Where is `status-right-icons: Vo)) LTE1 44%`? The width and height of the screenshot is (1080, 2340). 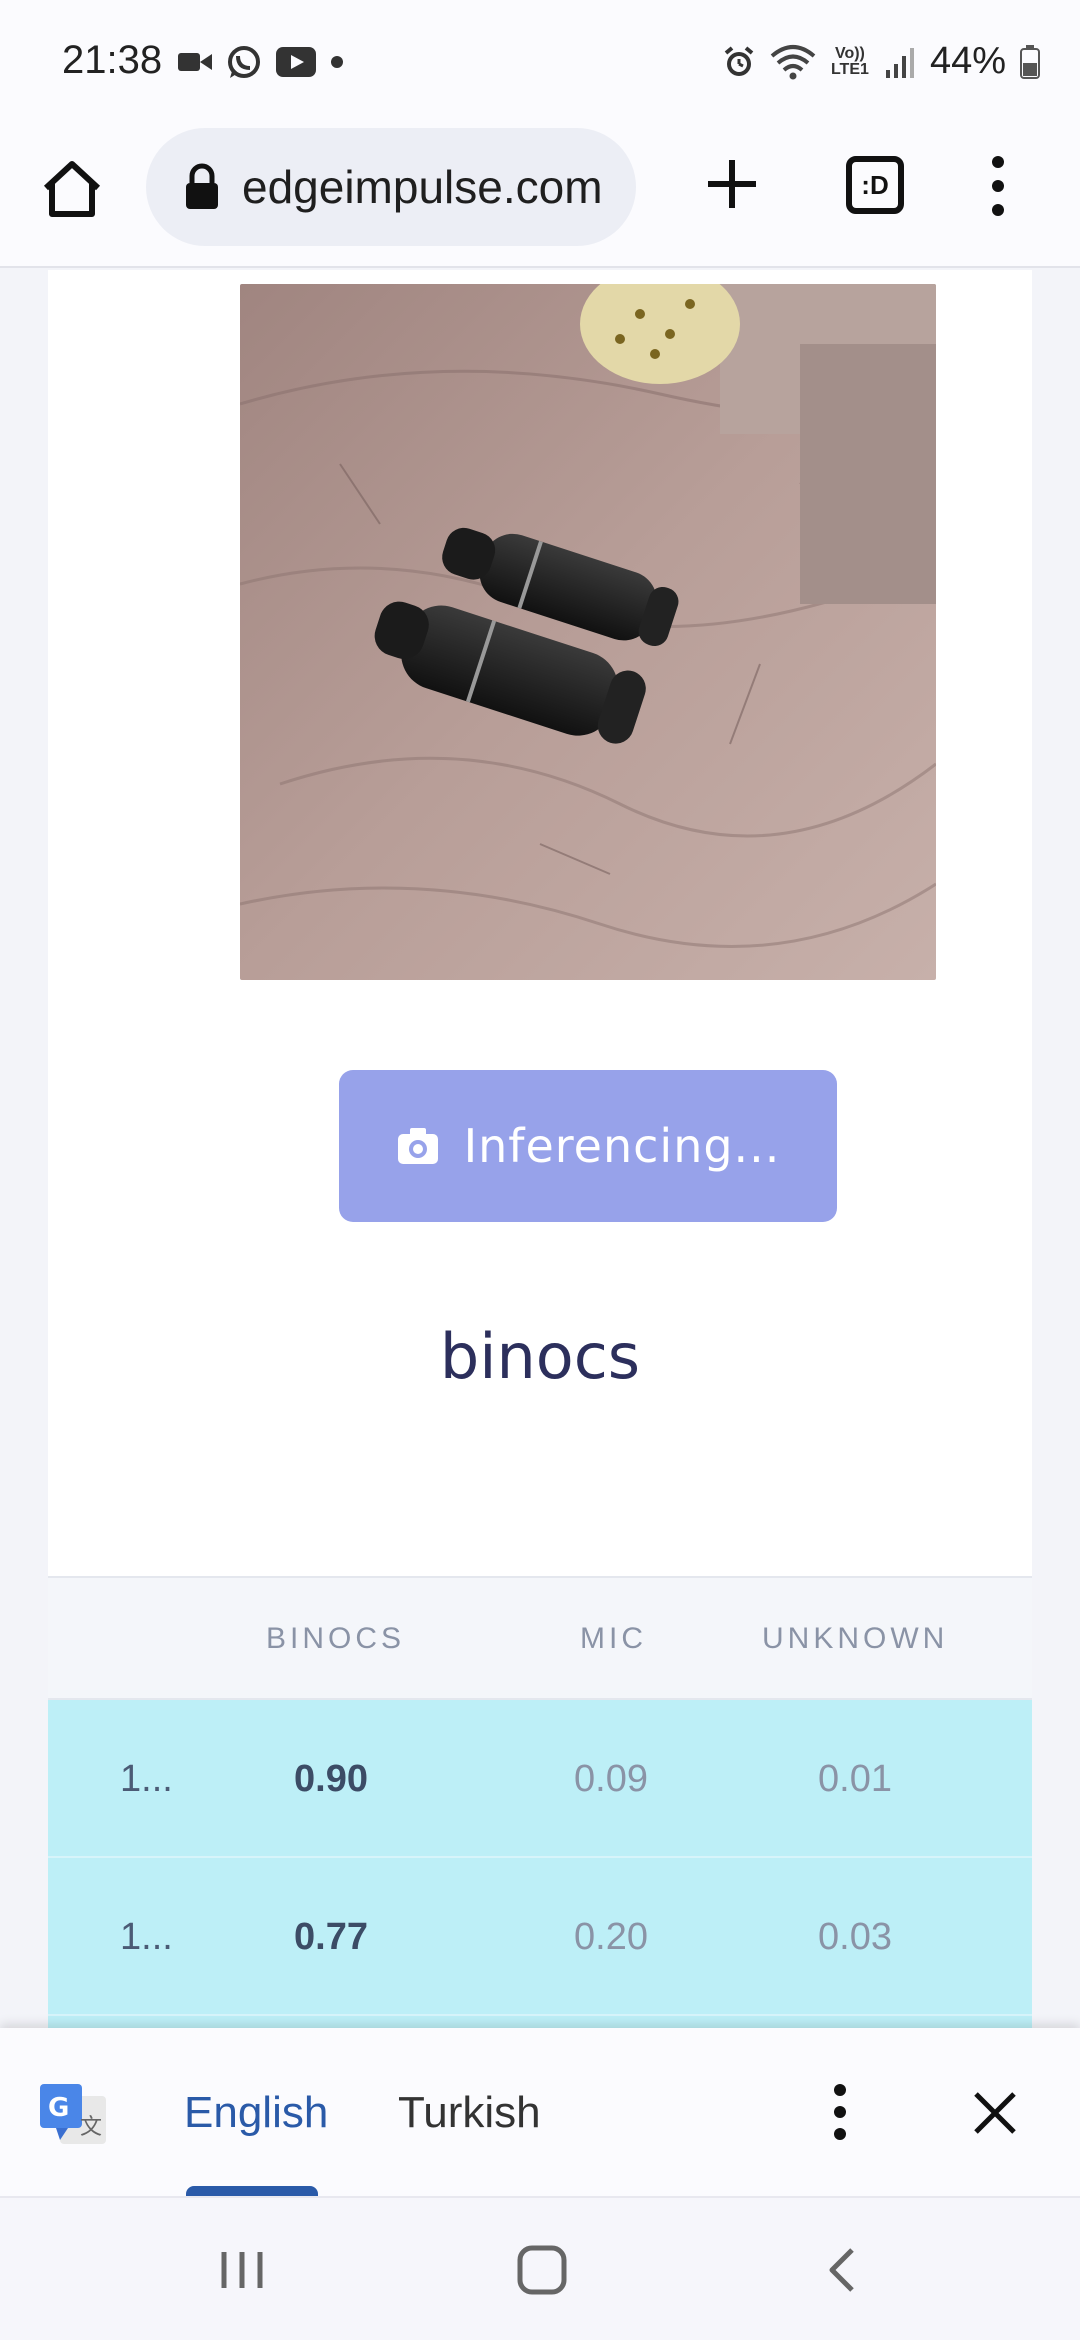
status-right-icons: Vo)) LTE1 44% is located at coordinates (881, 61).